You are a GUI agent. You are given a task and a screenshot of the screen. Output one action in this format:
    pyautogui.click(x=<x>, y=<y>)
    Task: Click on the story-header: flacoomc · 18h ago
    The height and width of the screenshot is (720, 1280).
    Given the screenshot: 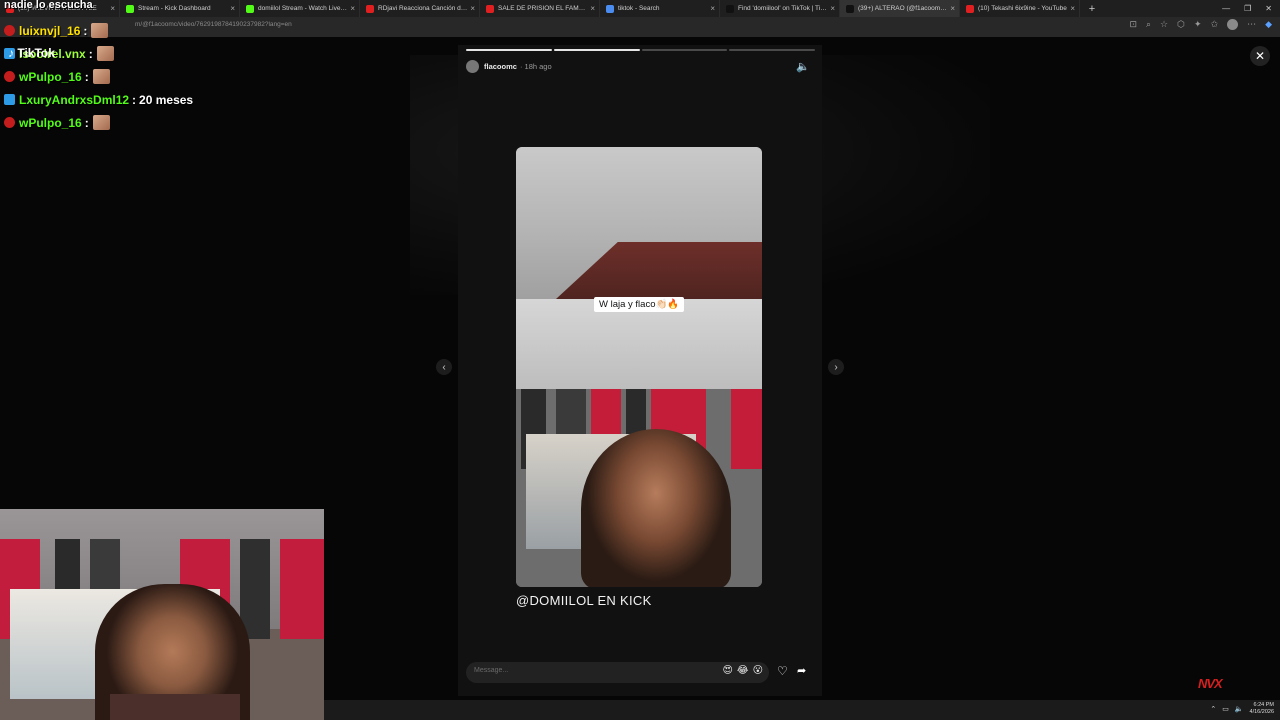 What is the action you would take?
    pyautogui.click(x=509, y=66)
    